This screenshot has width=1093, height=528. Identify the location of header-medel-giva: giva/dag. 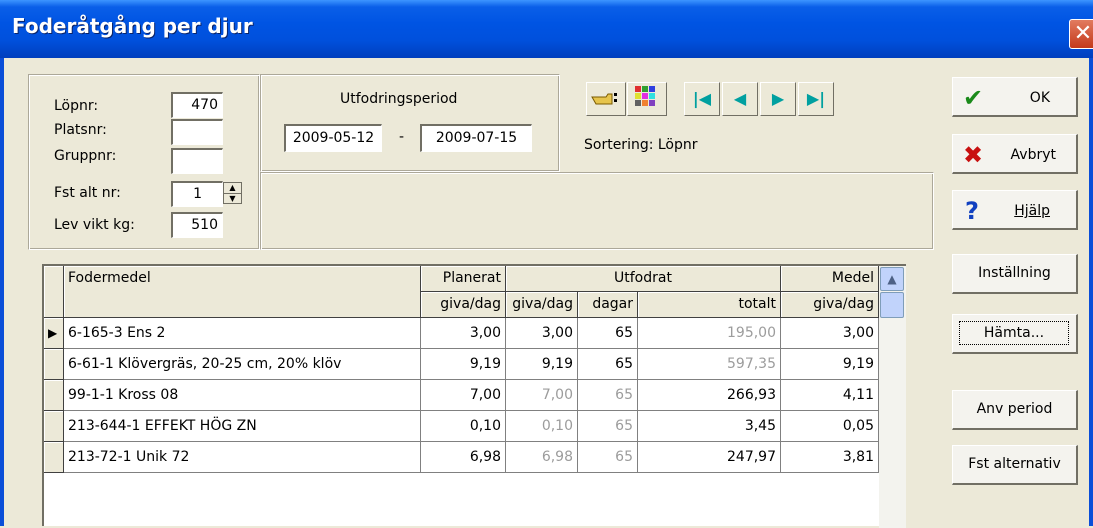
(830, 305).